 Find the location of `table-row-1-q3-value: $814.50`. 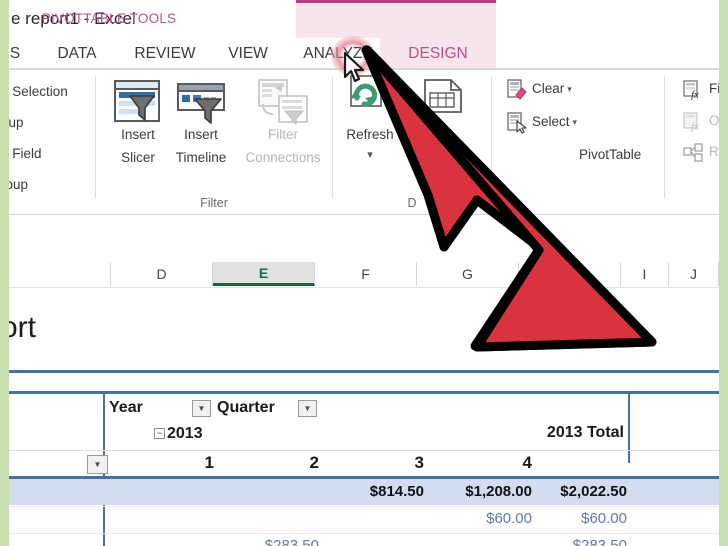

table-row-1-q3-value: $814.50 is located at coordinates (381, 491).